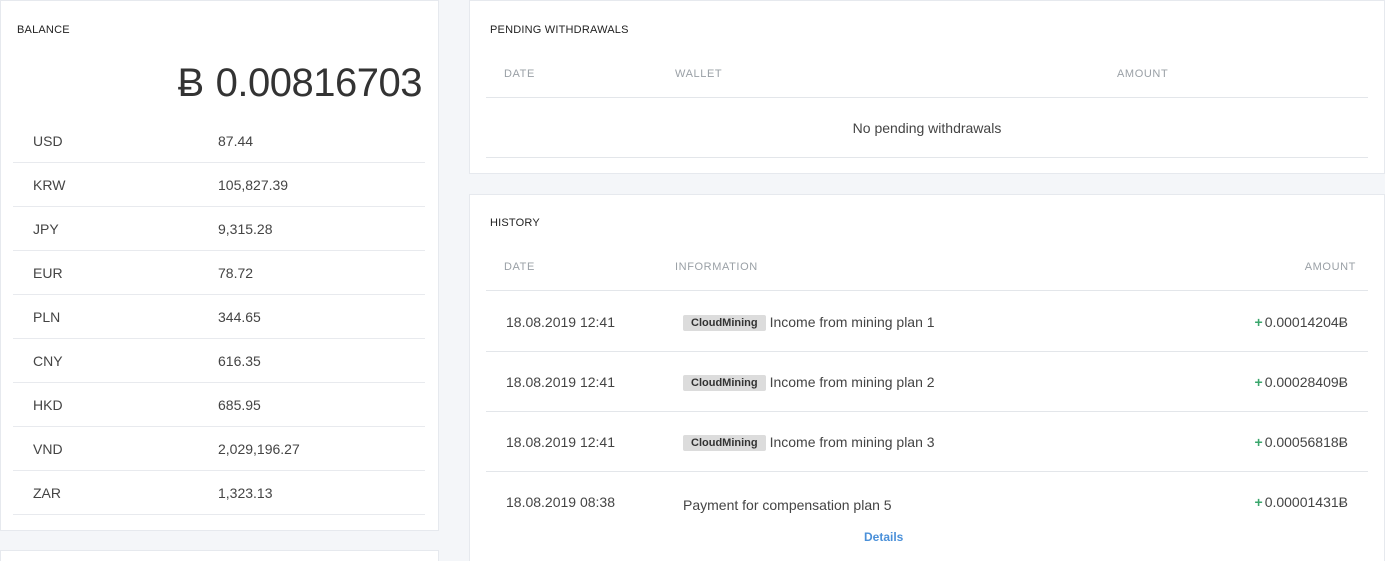 This screenshot has height=561, width=1385. I want to click on row-information: CloudMining Income from mining plan 2, so click(809, 382).